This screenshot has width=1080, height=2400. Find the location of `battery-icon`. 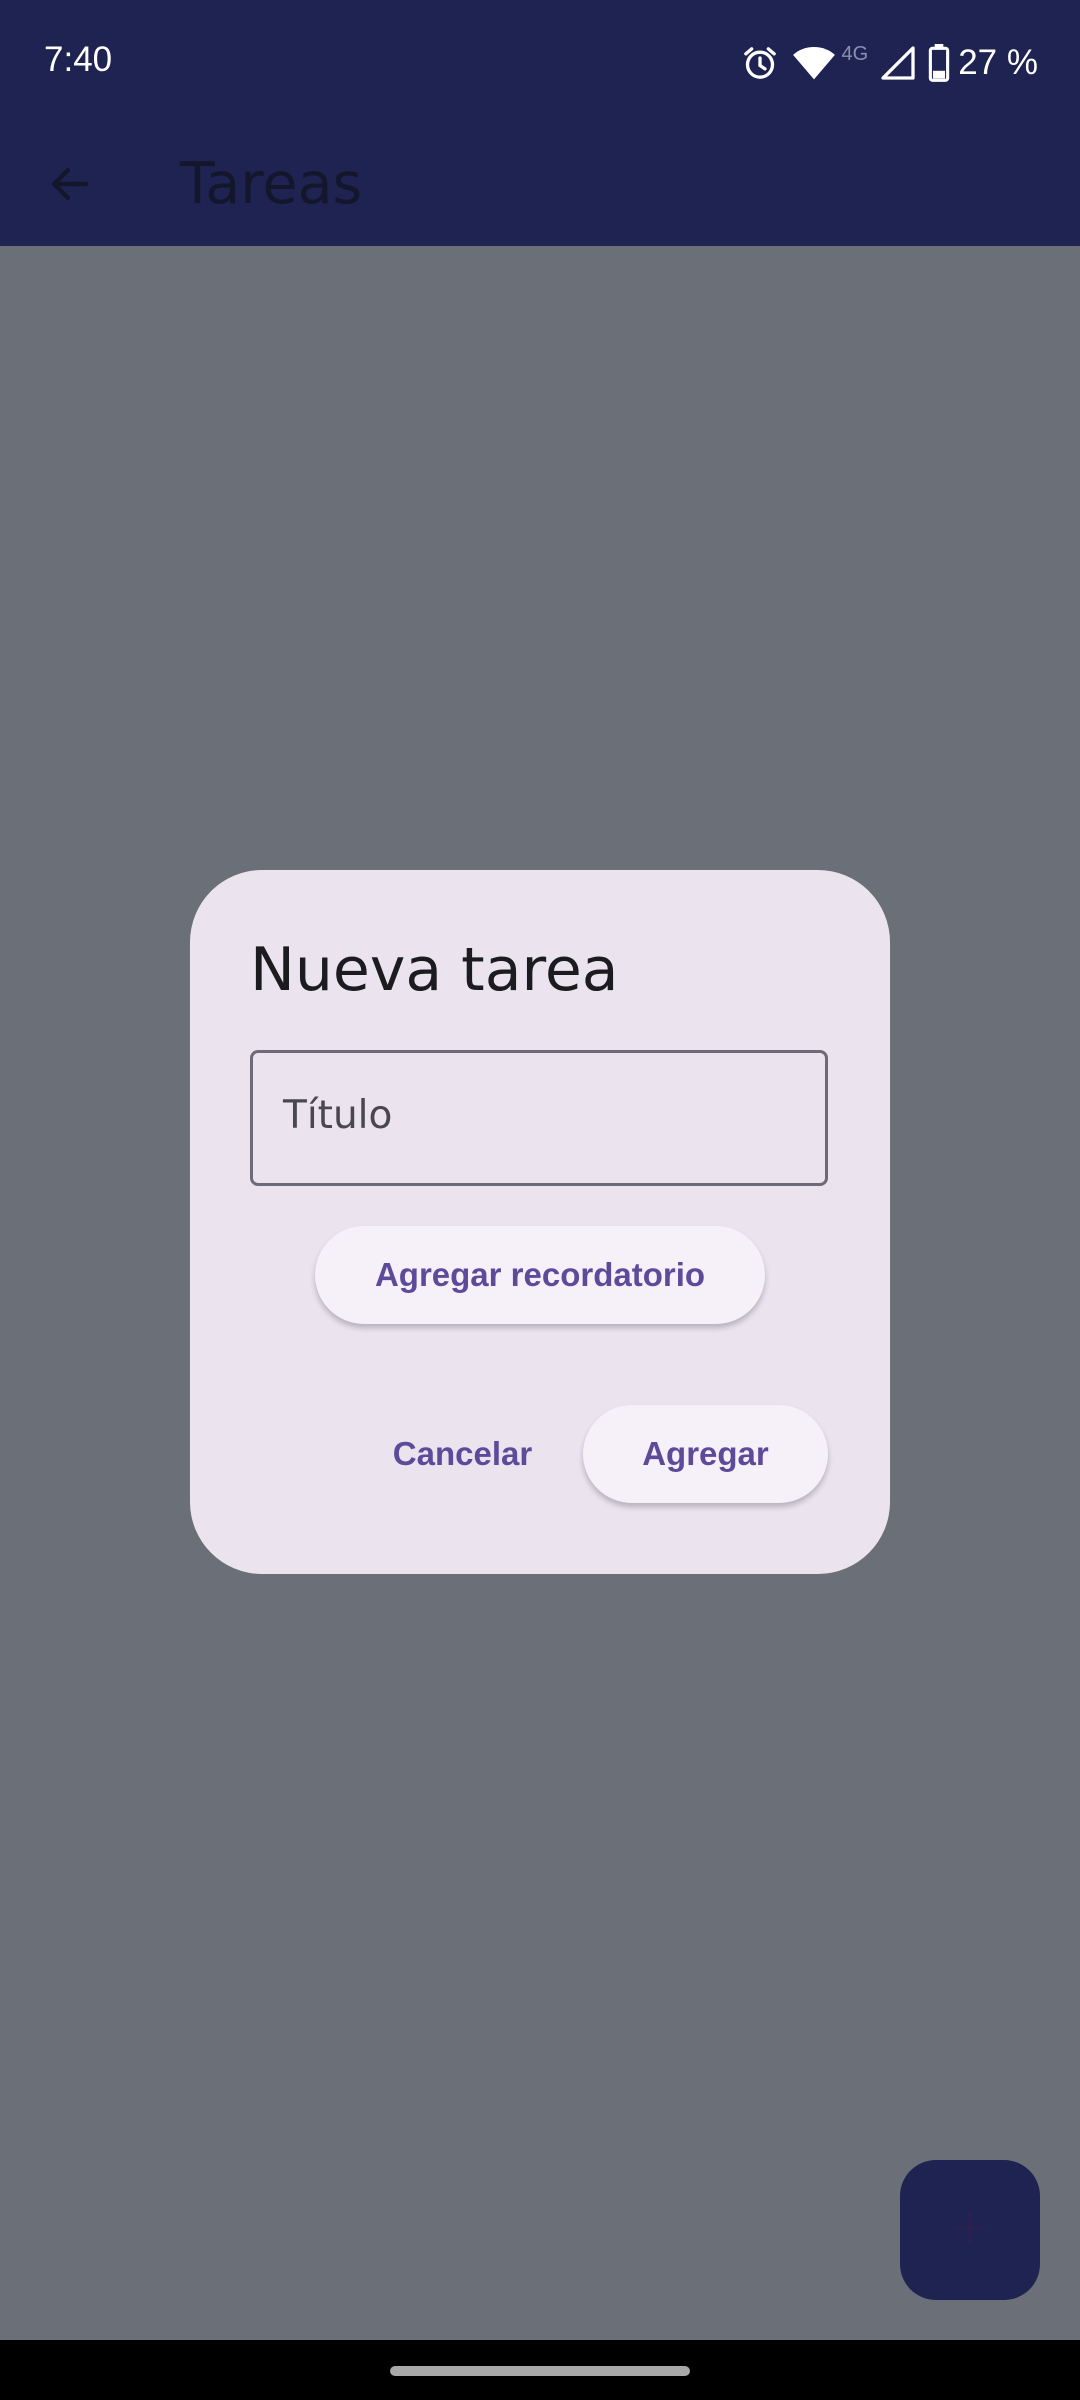

battery-icon is located at coordinates (939, 63).